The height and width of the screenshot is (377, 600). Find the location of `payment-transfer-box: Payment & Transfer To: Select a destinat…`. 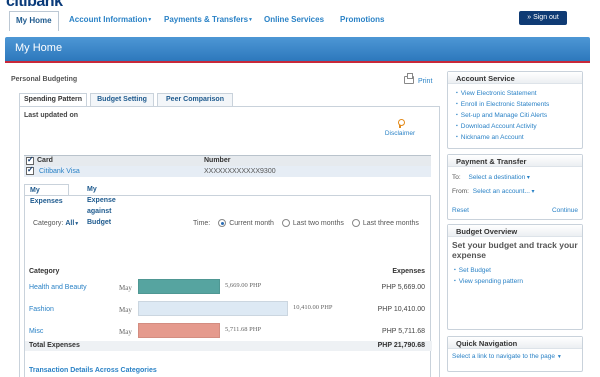

payment-transfer-box: Payment & Transfer To: Select a destinat… is located at coordinates (515, 187).